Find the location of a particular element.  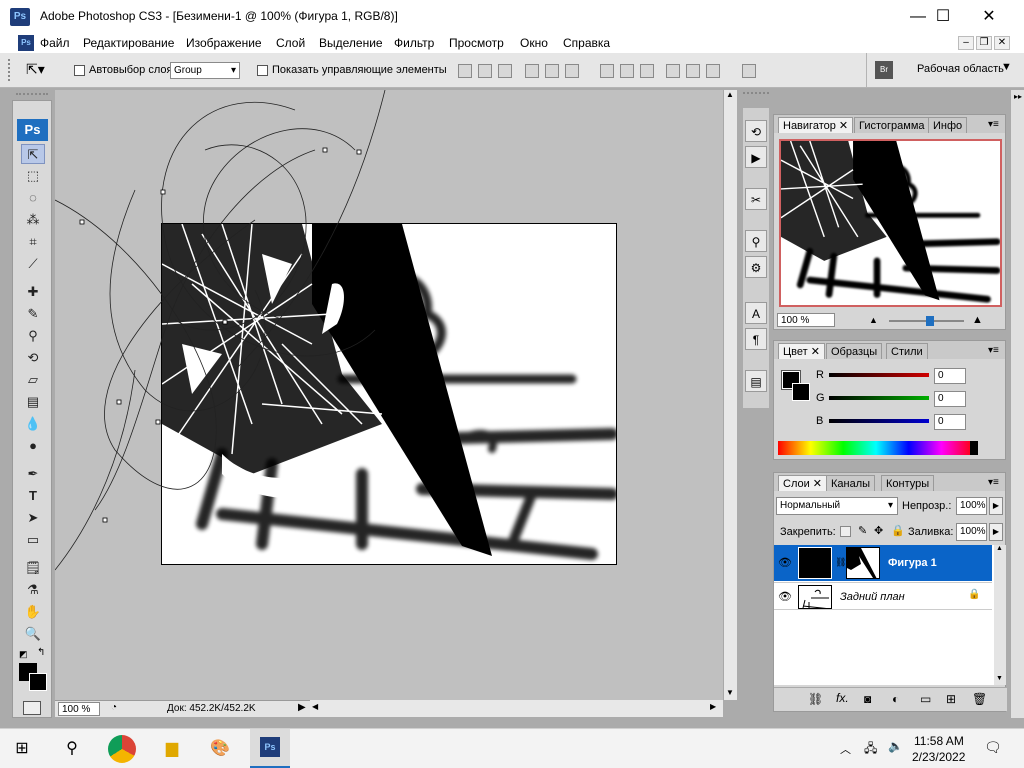

menu-select: Выделение is located at coordinates (351, 43).